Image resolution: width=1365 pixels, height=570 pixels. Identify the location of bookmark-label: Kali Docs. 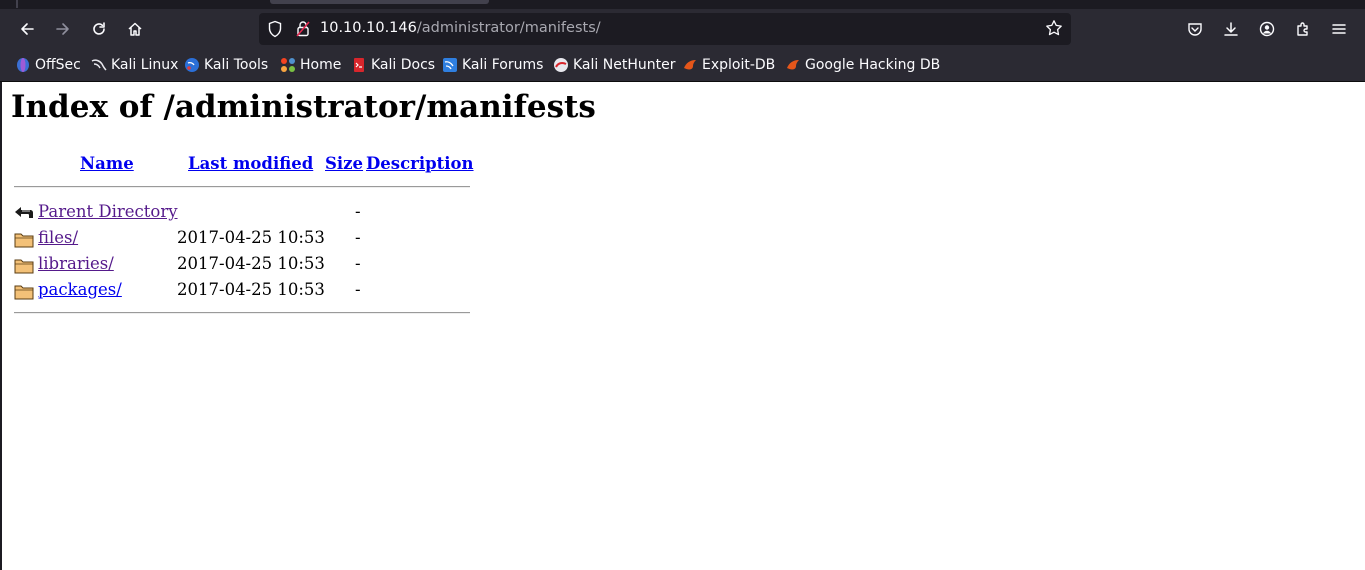
(403, 65).